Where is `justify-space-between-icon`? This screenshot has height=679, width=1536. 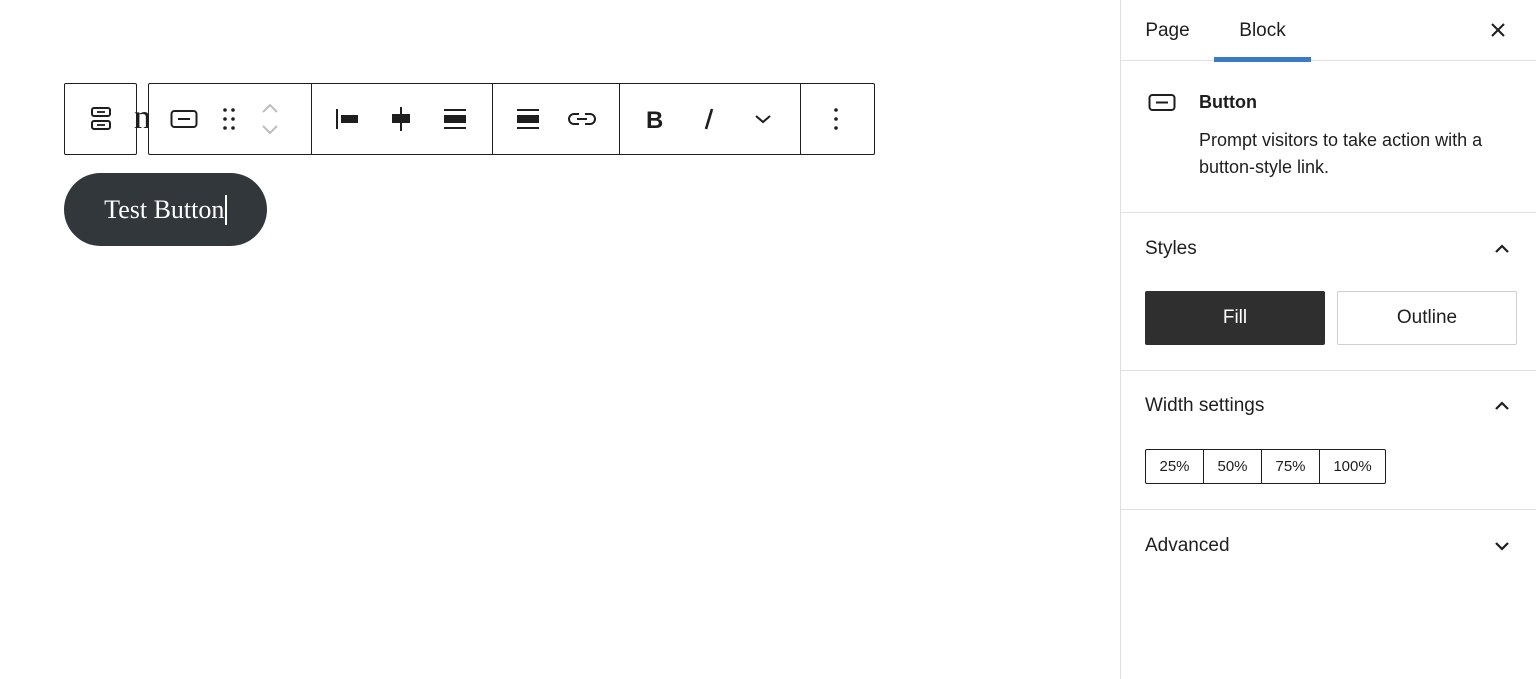 justify-space-between-icon is located at coordinates (455, 119).